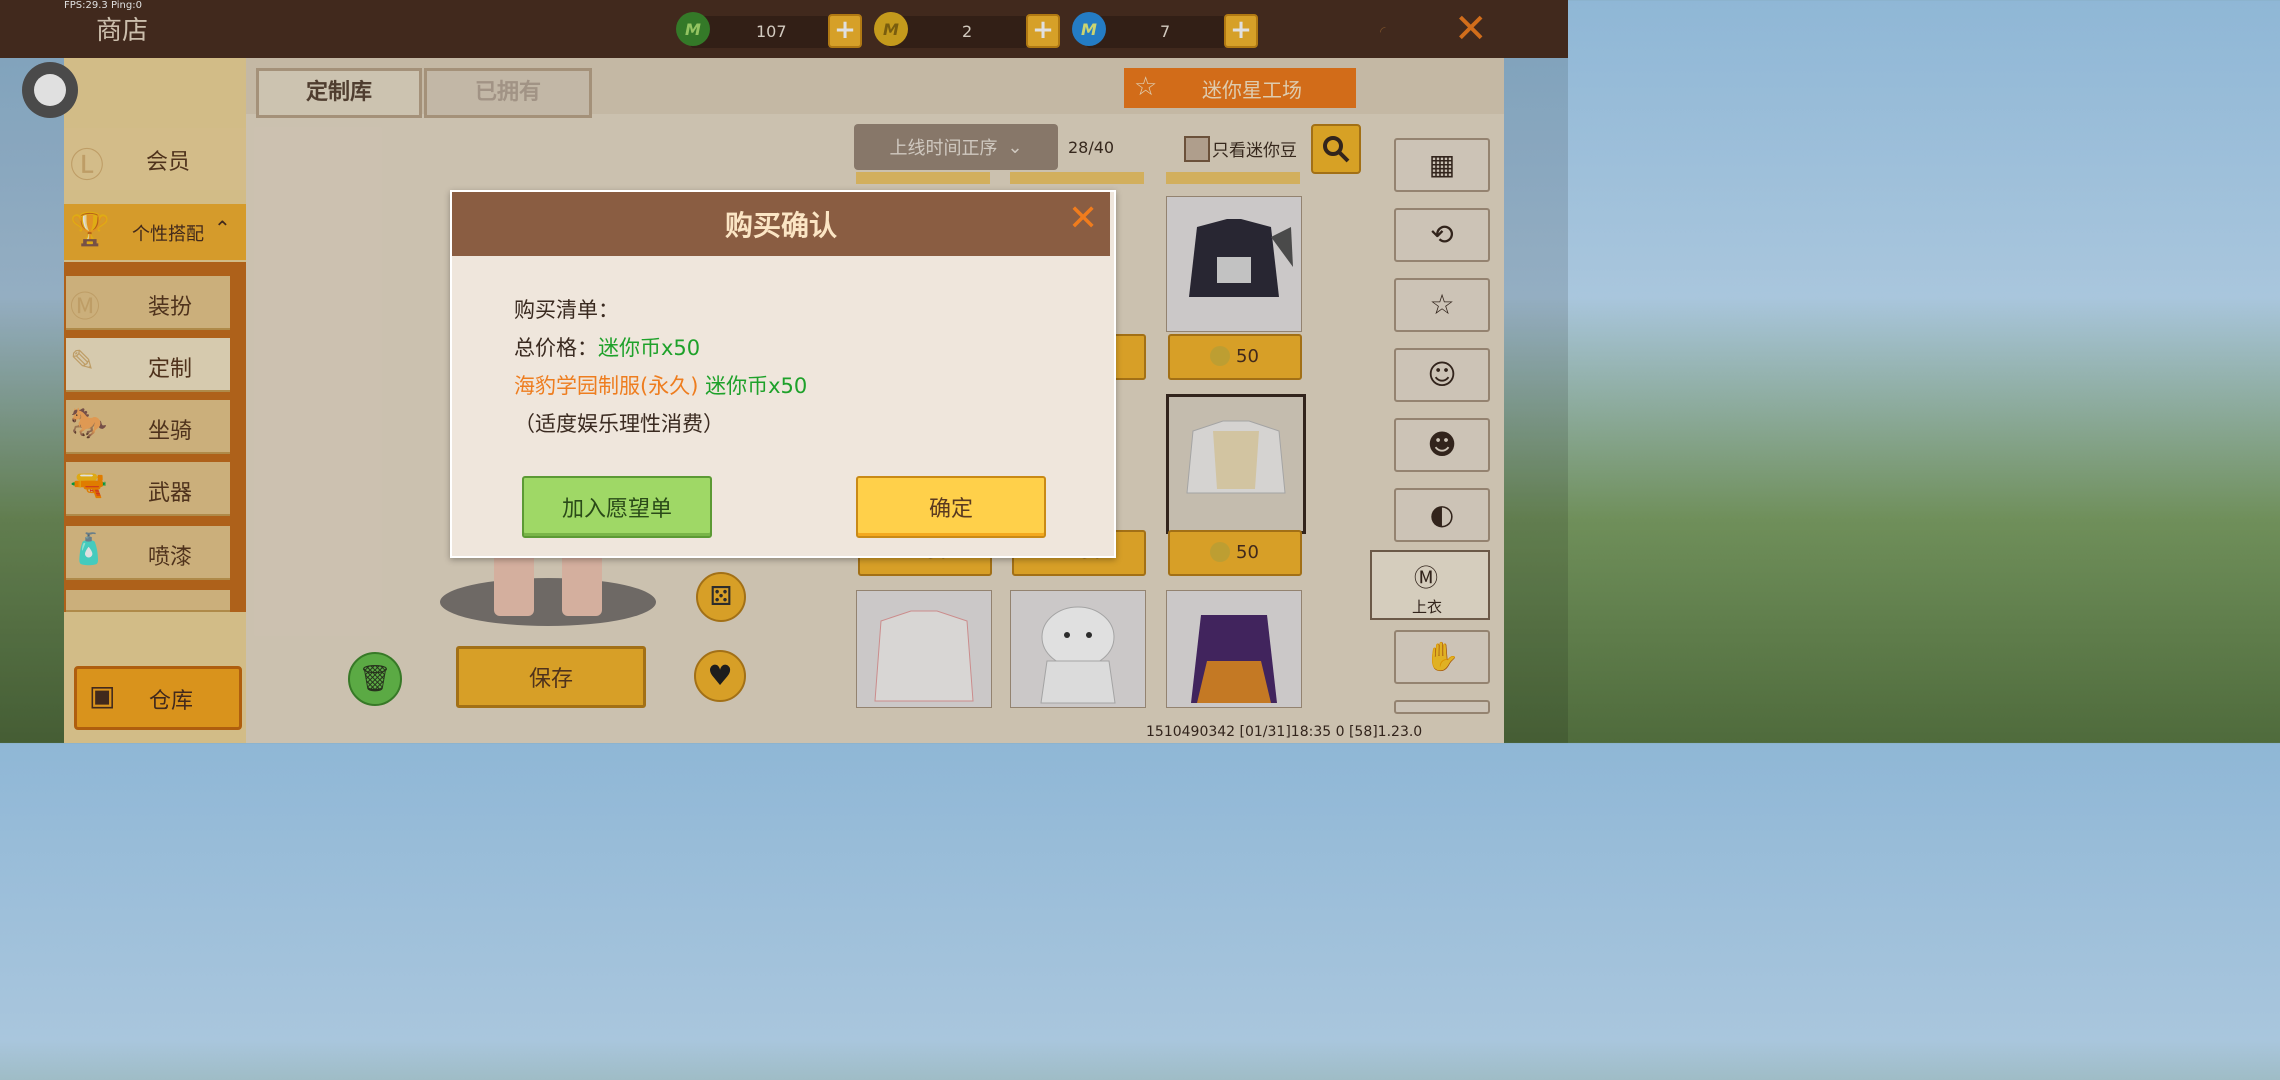 The image size is (2280, 1080). Describe the element at coordinates (619, 424) in the screenshot. I see `consumption-note: （适度娱乐理性消费）` at that location.